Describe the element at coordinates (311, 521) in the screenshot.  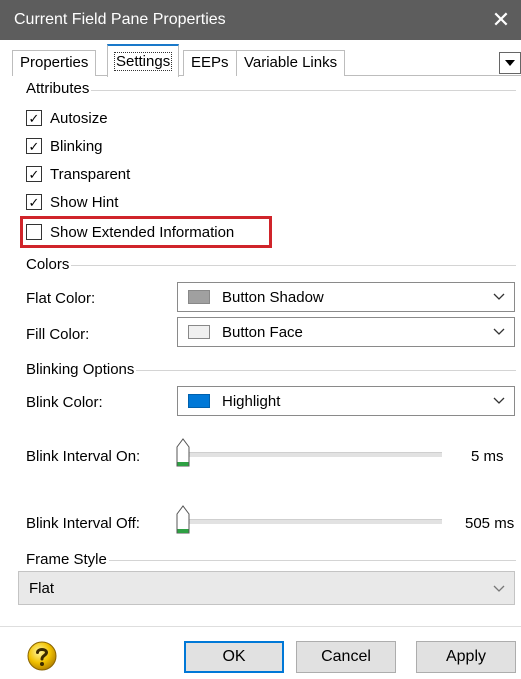
I see `blink-interval-off-track` at that location.